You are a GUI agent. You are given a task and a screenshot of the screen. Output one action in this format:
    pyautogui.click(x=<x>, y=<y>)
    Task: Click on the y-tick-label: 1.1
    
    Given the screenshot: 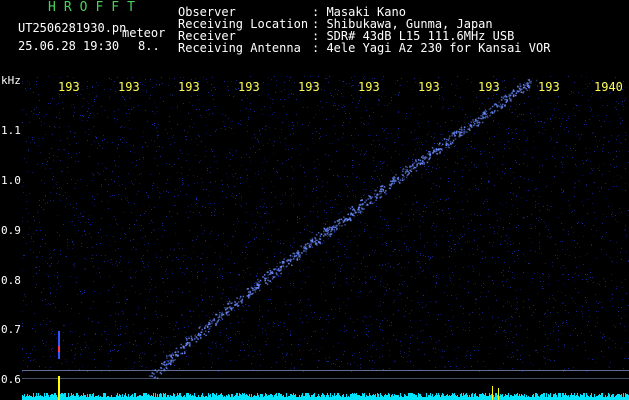 What is the action you would take?
    pyautogui.click(x=11, y=130)
    